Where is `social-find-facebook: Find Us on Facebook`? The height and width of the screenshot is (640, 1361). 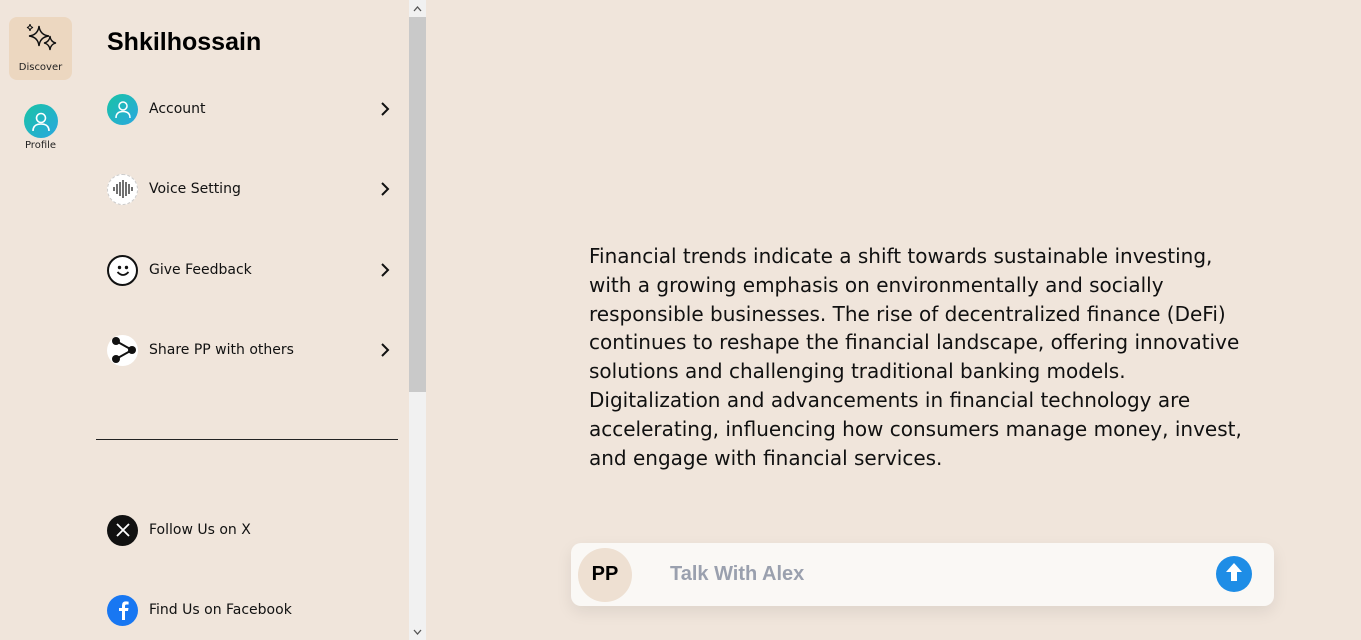 social-find-facebook: Find Us on Facebook is located at coordinates (249, 610).